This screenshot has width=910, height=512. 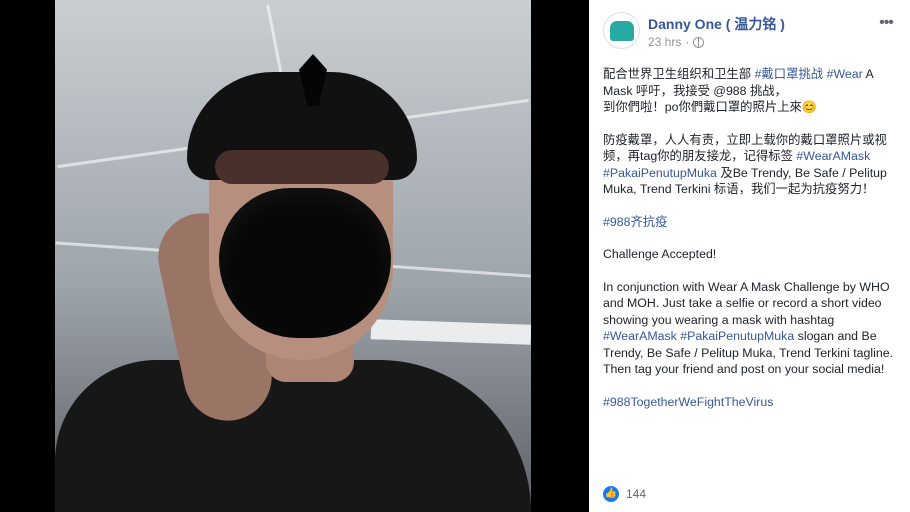 What do you see at coordinates (660, 254) in the screenshot?
I see `post-text-segment: Challenge Accepted!` at bounding box center [660, 254].